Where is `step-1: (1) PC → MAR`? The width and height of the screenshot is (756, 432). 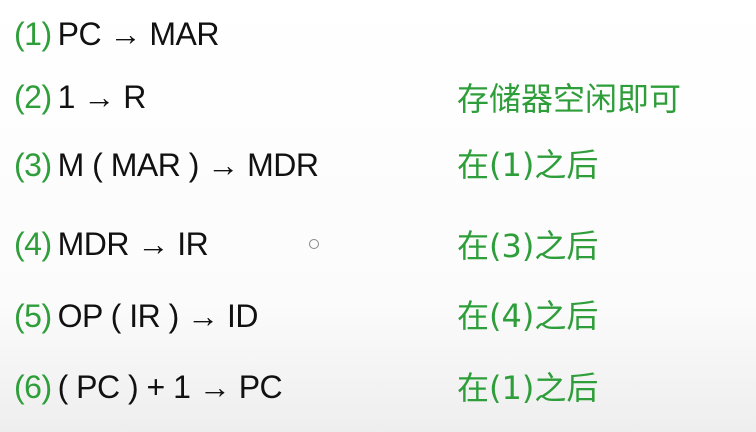
step-1: (1) PC → MAR is located at coordinates (116, 34).